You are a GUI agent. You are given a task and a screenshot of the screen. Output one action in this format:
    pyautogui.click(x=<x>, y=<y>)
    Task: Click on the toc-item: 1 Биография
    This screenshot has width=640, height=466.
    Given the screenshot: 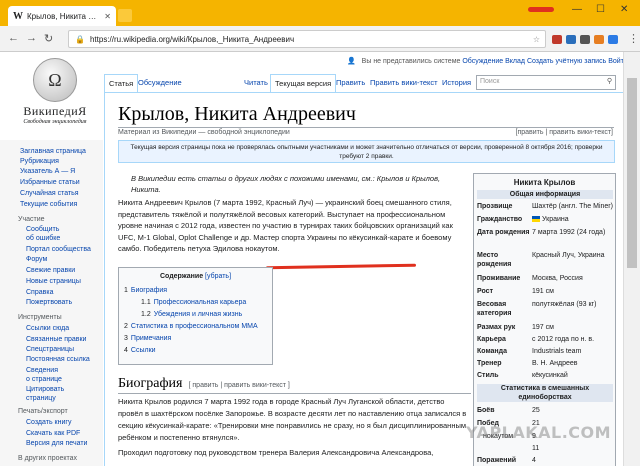 What is the action you would take?
    pyautogui.click(x=145, y=290)
    